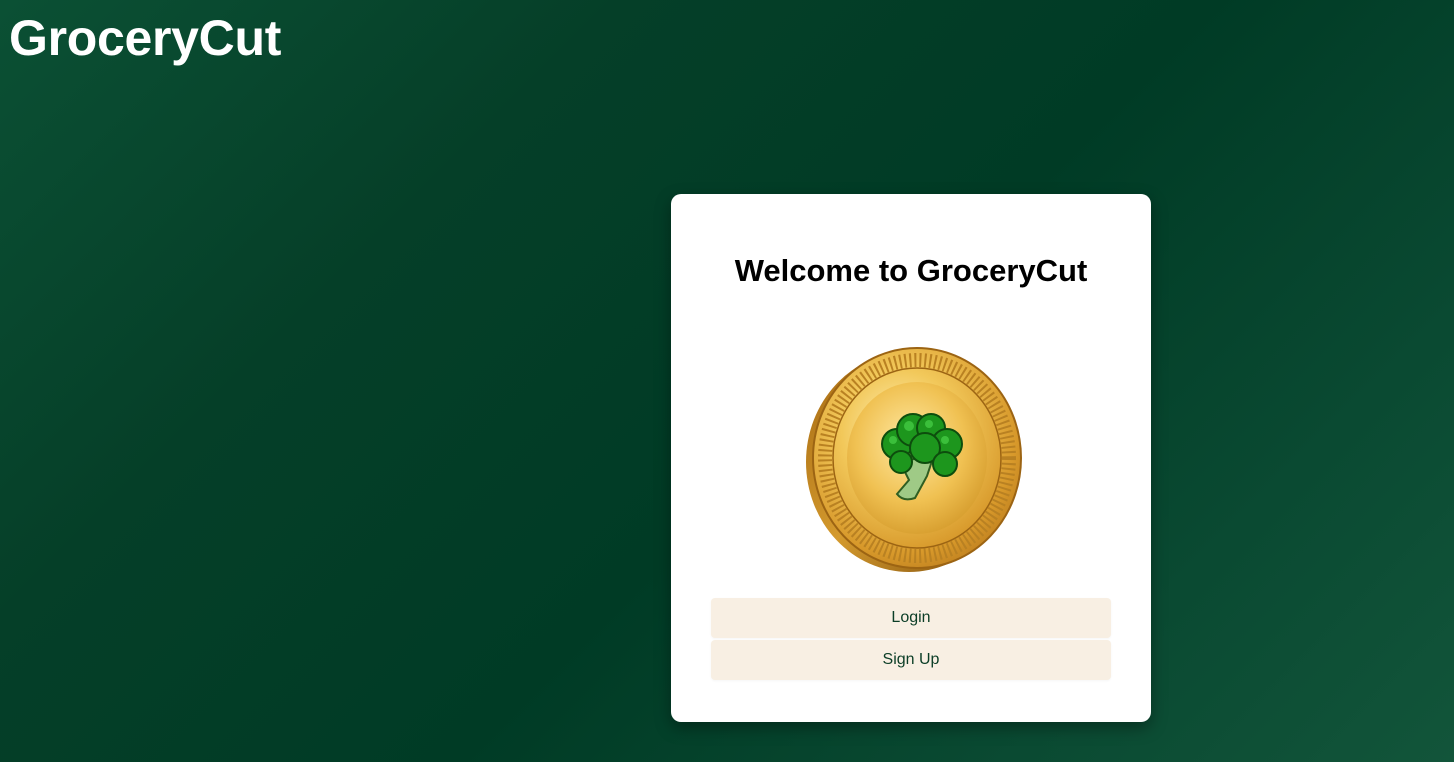  Describe the element at coordinates (911, 660) in the screenshot. I see `signup-button: Sign Up` at that location.